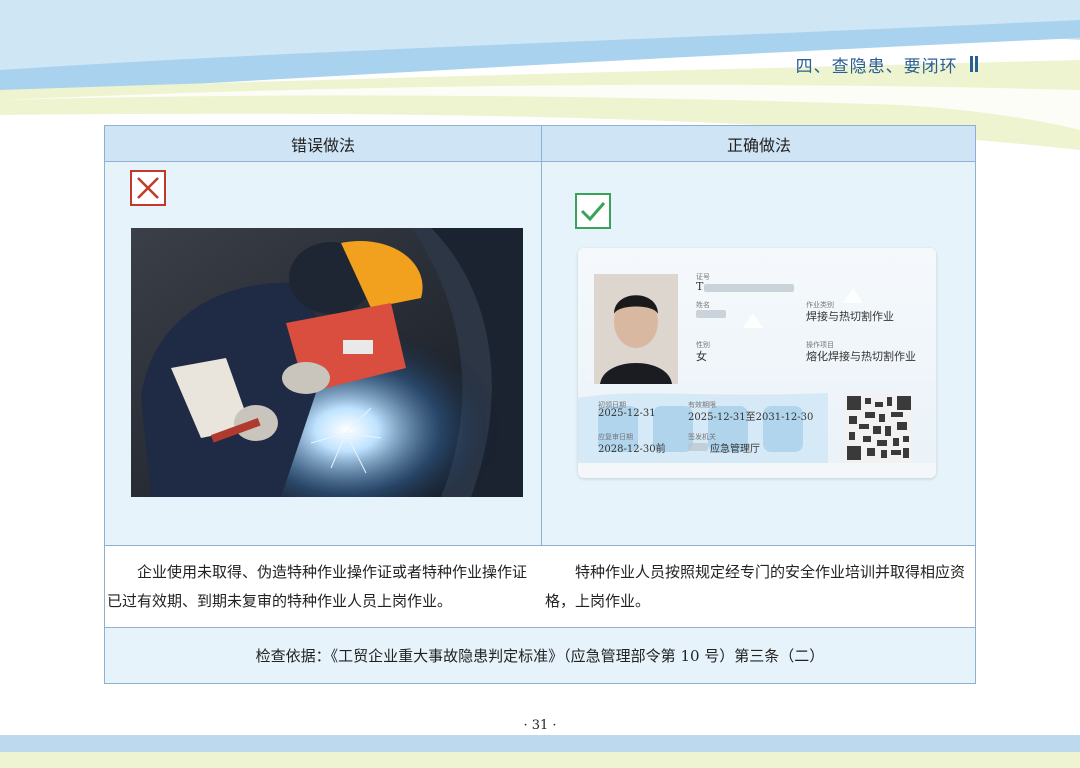  I want to click on category-value: 焊接与热切割作业, so click(850, 316).